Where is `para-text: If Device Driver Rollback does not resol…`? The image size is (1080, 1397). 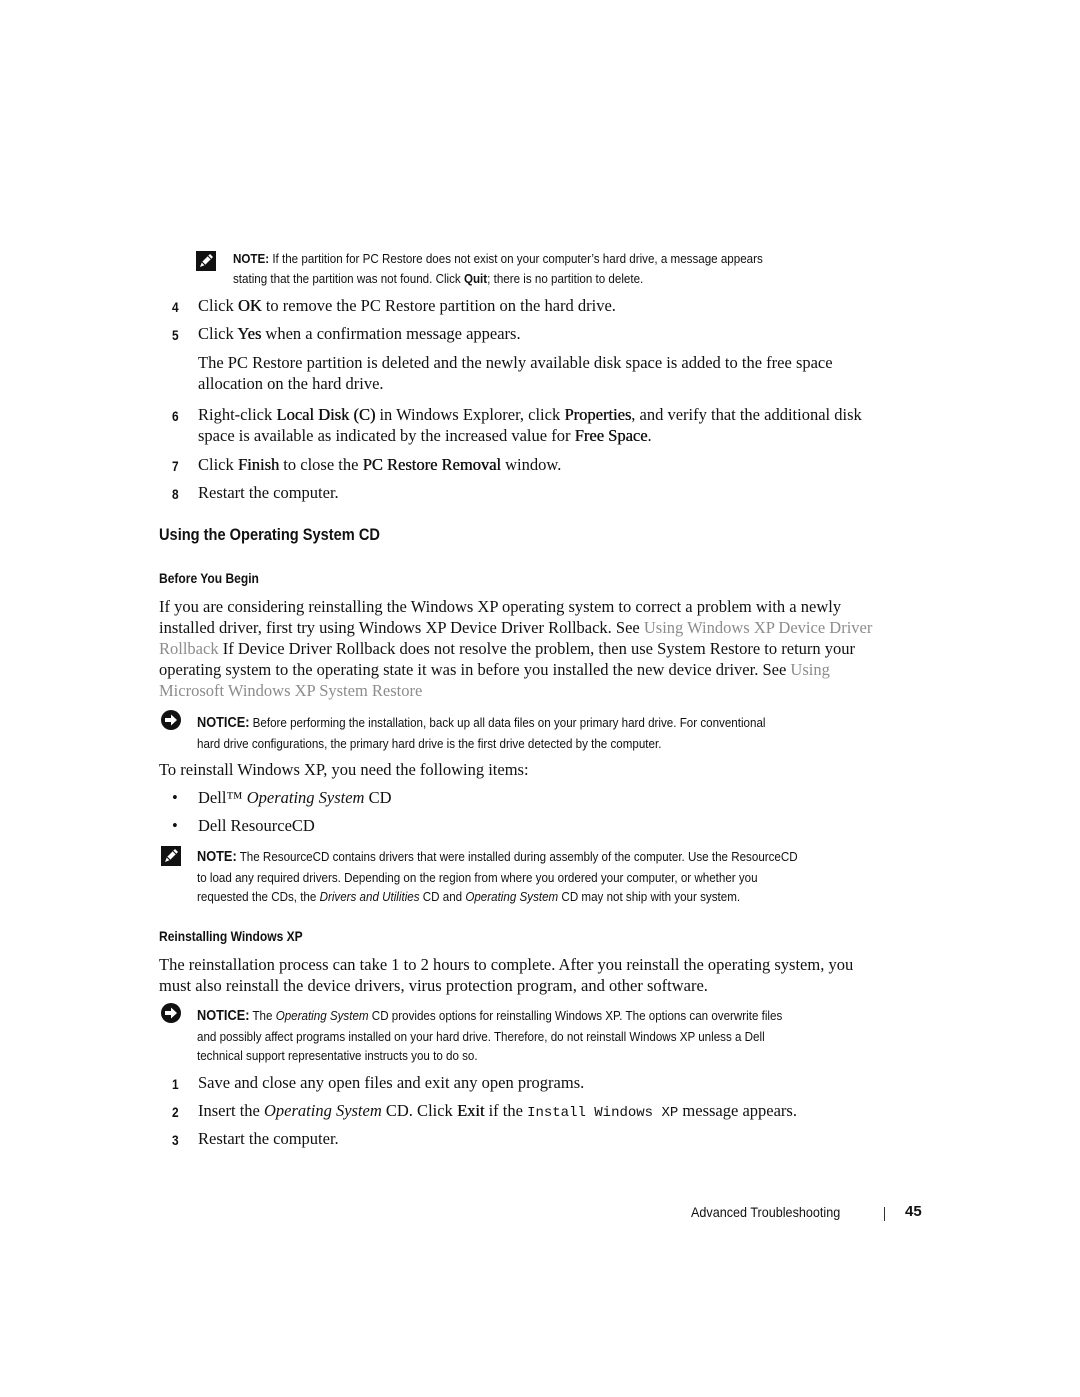 para-text: If Device Driver Rollback does not resol… is located at coordinates (537, 648).